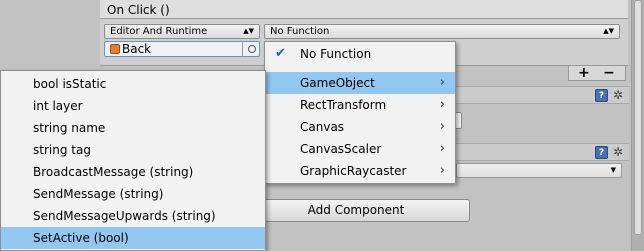  Describe the element at coordinates (609, 73) in the screenshot. I see `remove-event-button: −` at that location.